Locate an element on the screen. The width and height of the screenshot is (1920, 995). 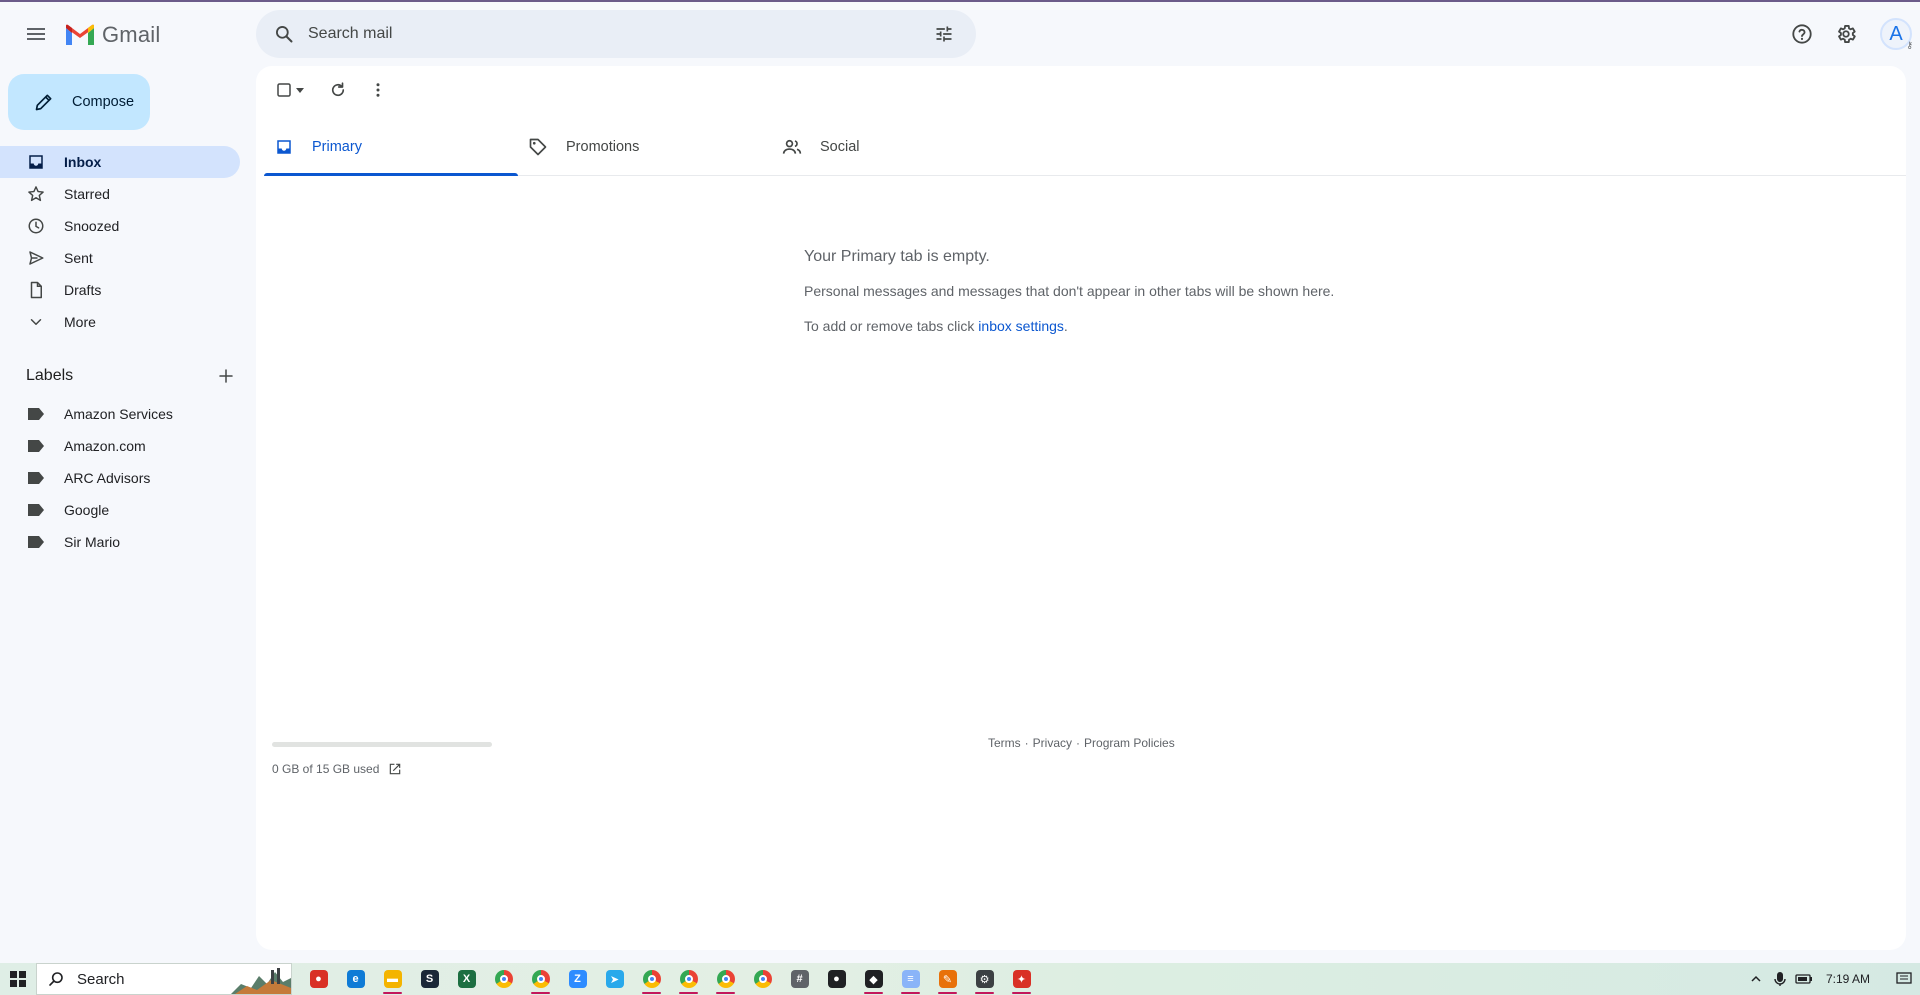
taskbar-app-button: X is located at coordinates (466, 979).